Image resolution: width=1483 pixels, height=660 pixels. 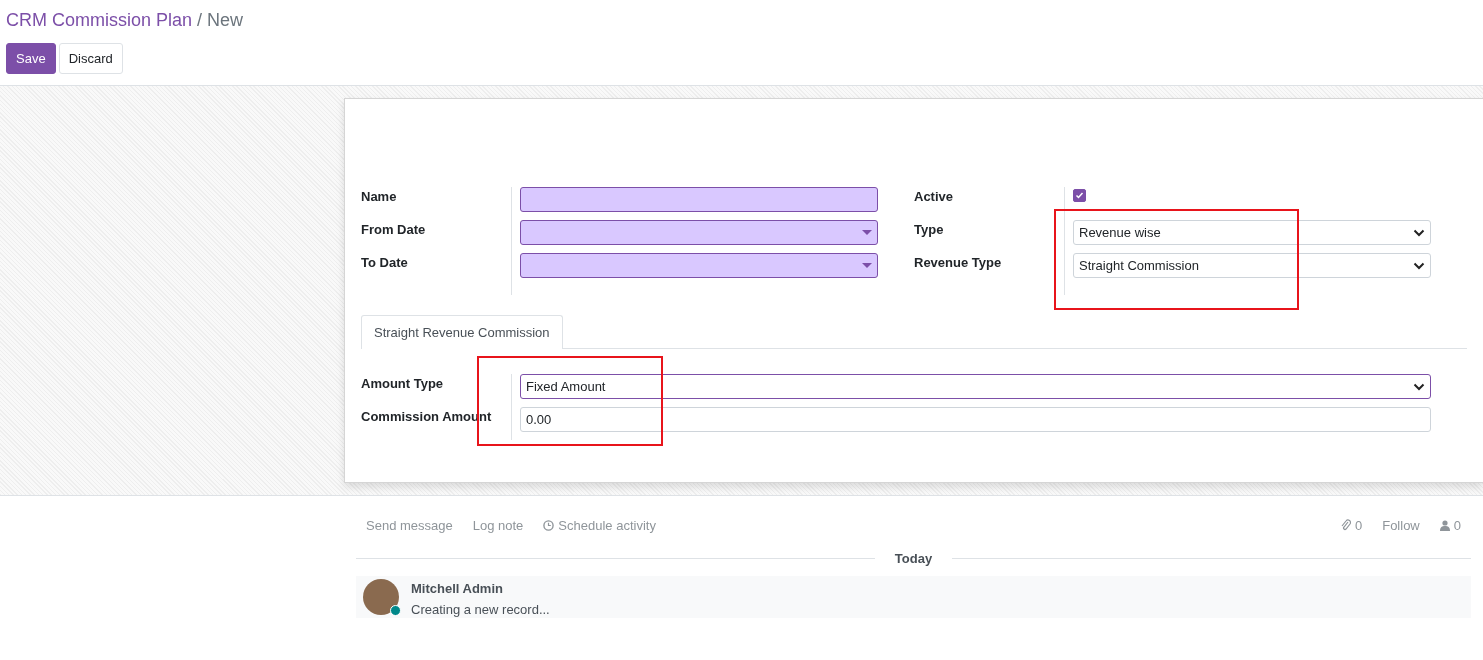 I want to click on chatter-action: Send message, so click(x=409, y=525).